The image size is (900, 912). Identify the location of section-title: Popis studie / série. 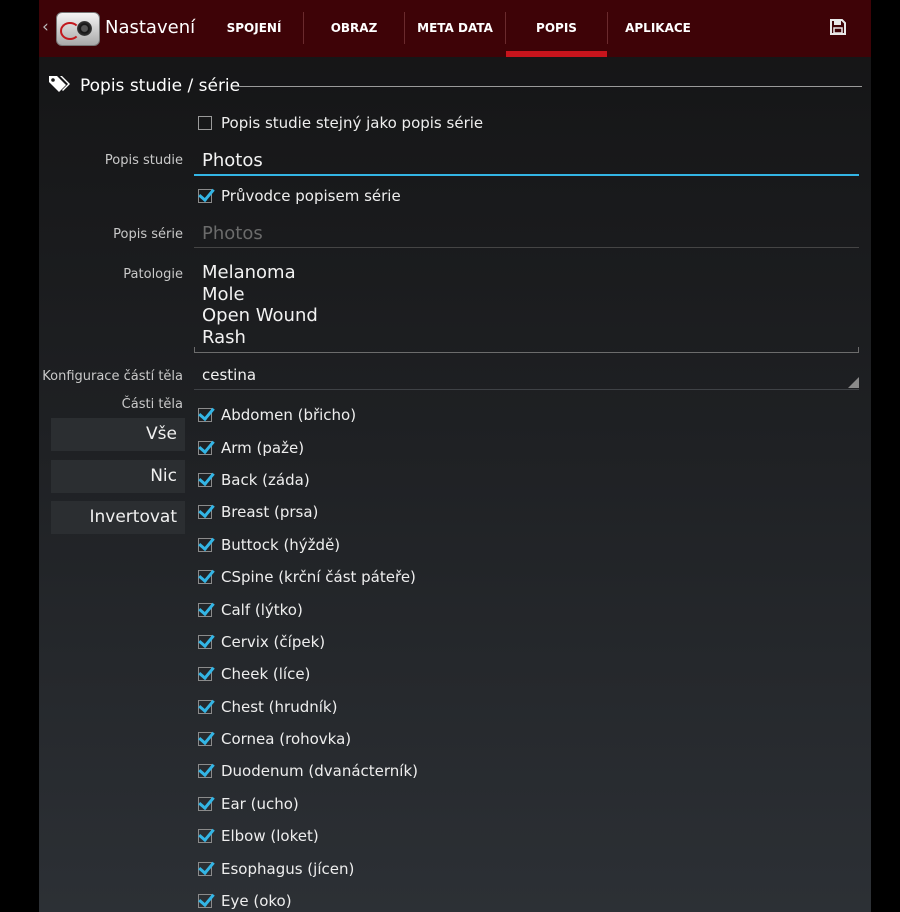
(160, 86).